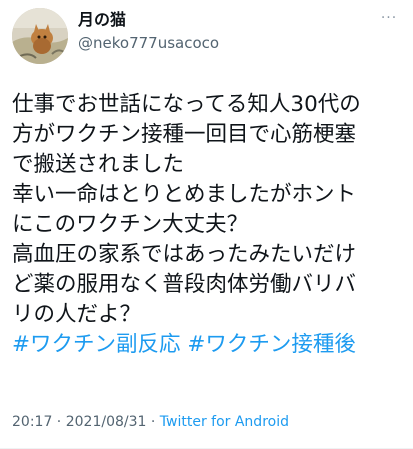 The image size is (413, 449). Describe the element at coordinates (184, 194) in the screenshot. I see `tweet-text-line: 幸い一命はとりとめましたがホント` at that location.